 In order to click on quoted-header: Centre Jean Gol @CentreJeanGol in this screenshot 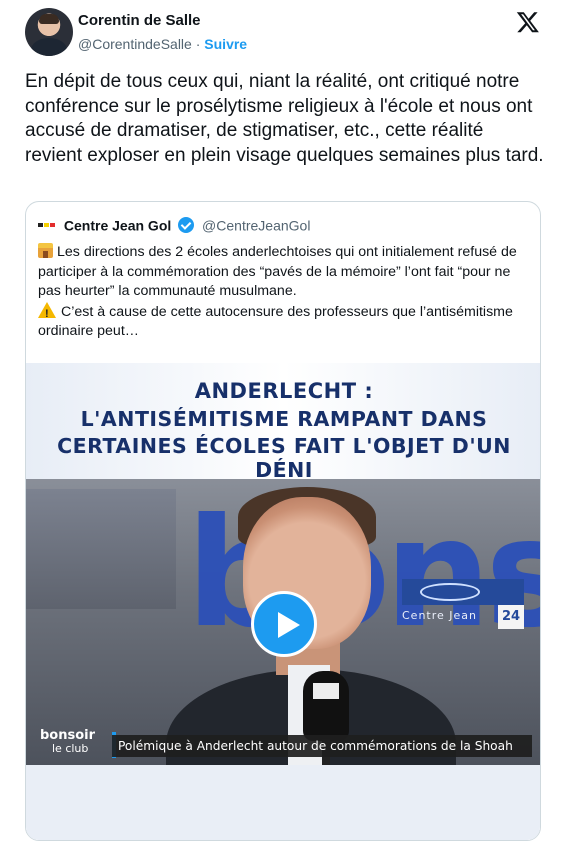, I will do `click(174, 226)`.